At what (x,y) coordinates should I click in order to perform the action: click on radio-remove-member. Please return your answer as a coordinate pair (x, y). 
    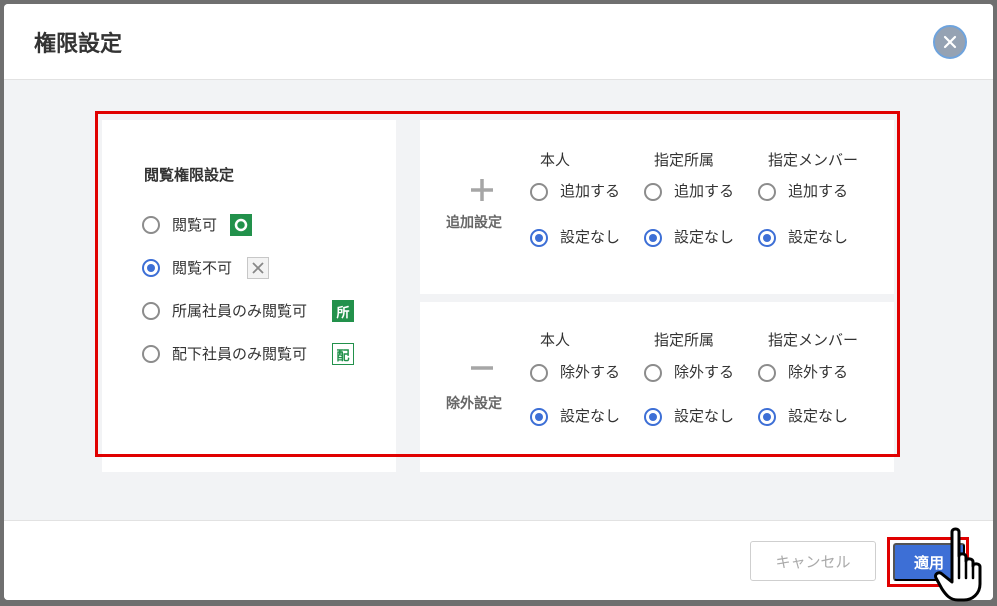
    Looking at the image, I should click on (767, 373).